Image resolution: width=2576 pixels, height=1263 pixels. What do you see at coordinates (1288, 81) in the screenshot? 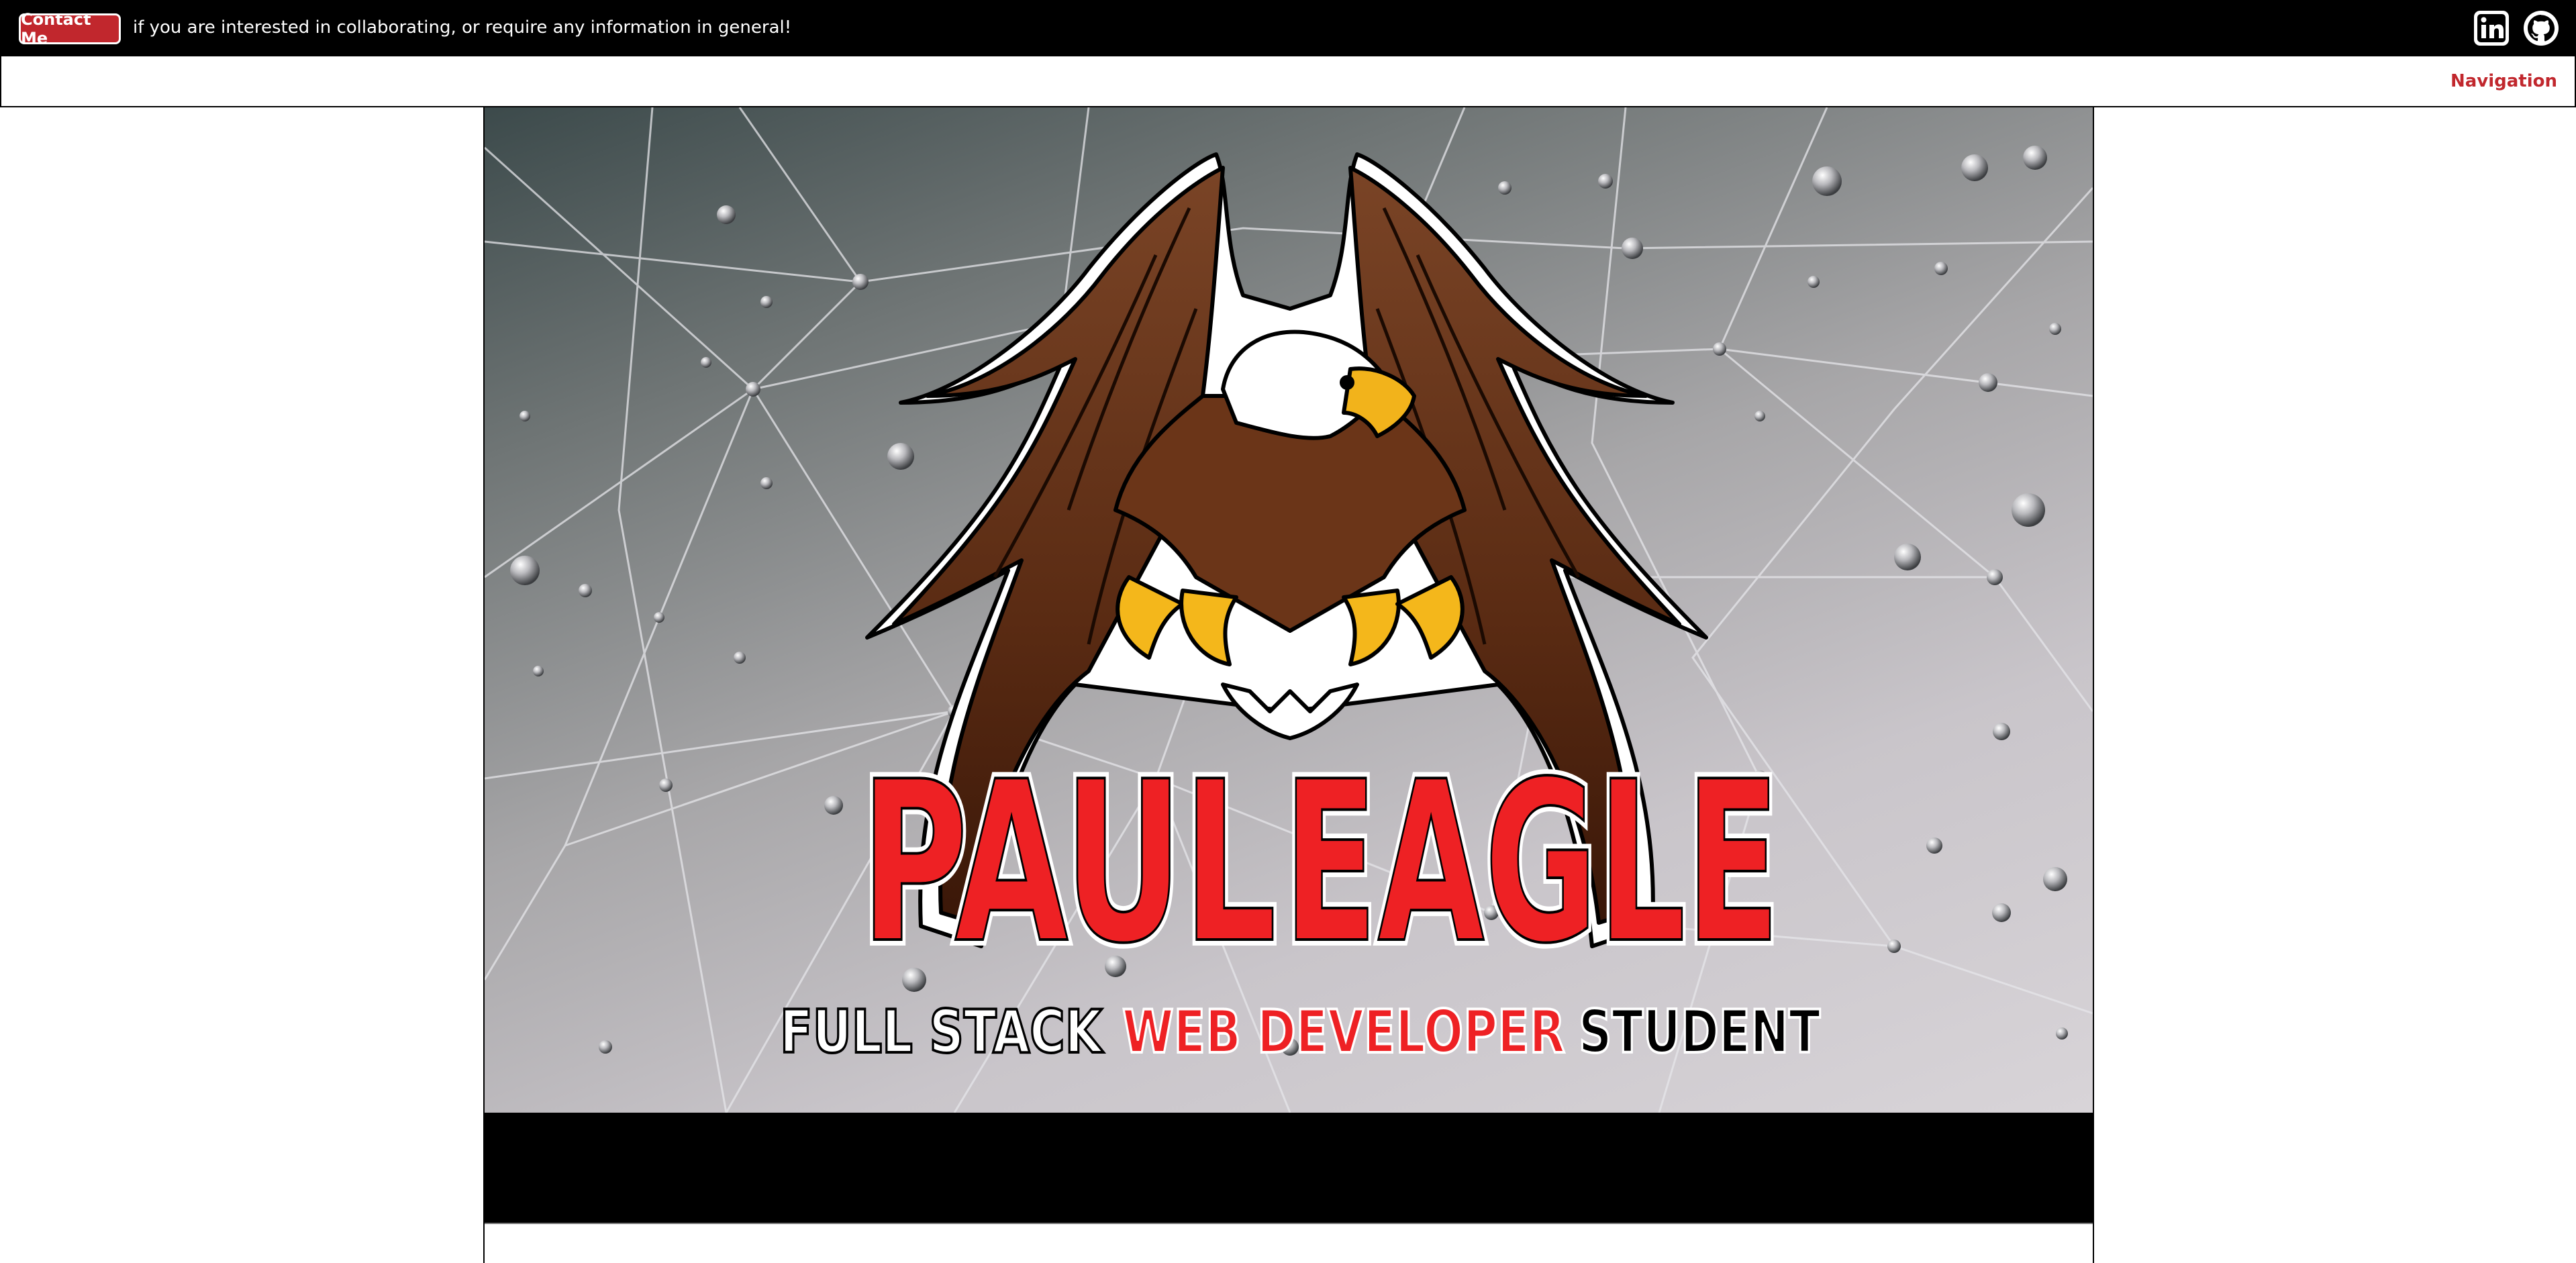
I see `navigation-bar: Navigation` at bounding box center [1288, 81].